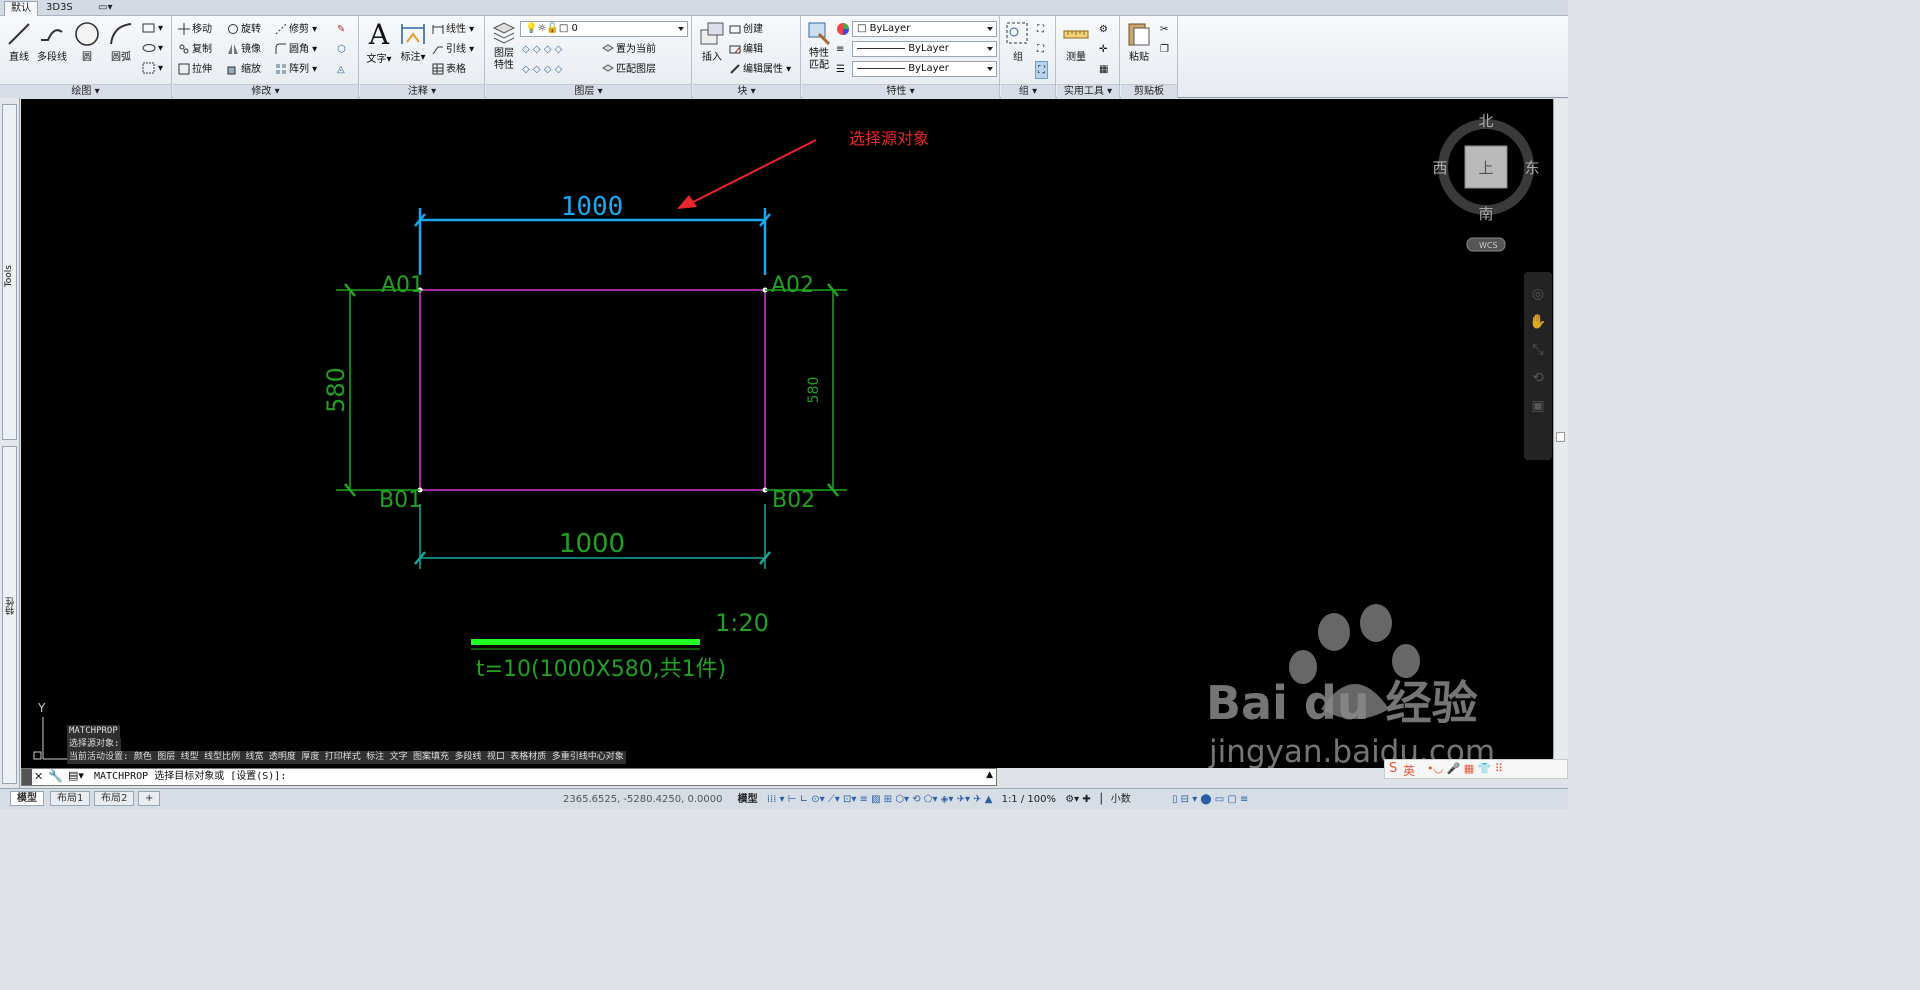 The width and height of the screenshot is (1920, 990). Describe the element at coordinates (449, 70) in the screenshot. I see `table-button: 表格` at that location.